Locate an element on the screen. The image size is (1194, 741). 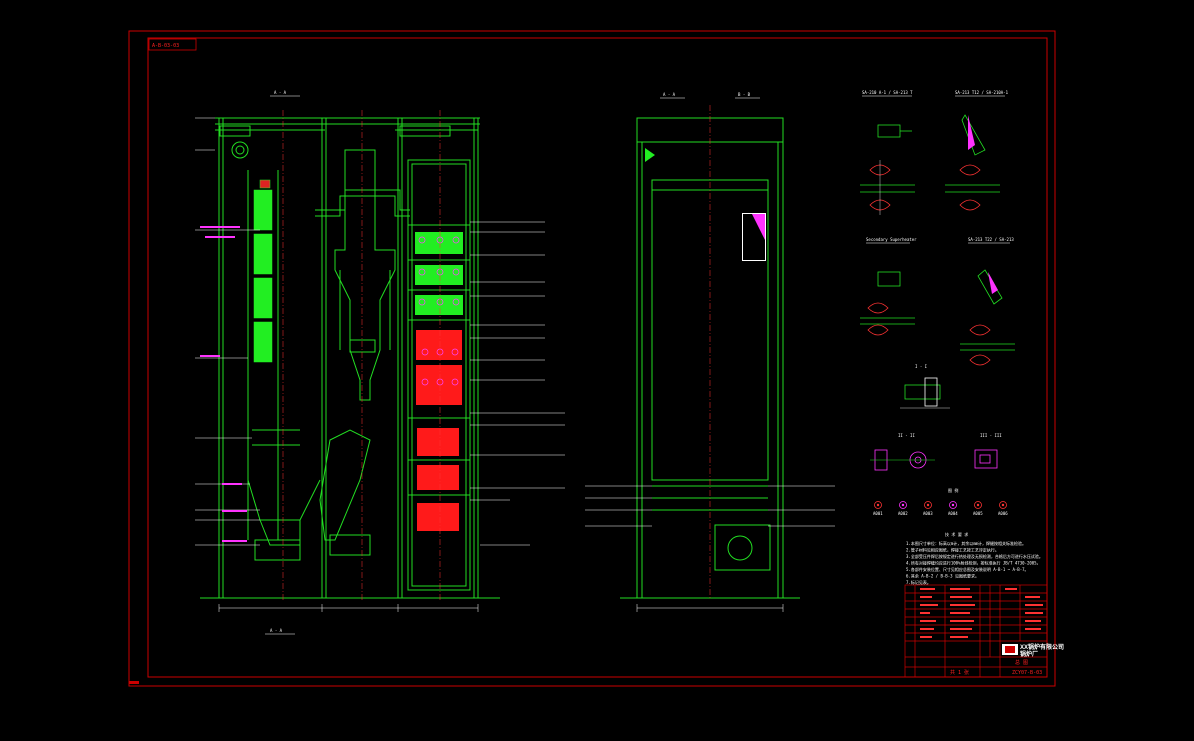
detail-5: I - I is located at coordinates (925, 386).